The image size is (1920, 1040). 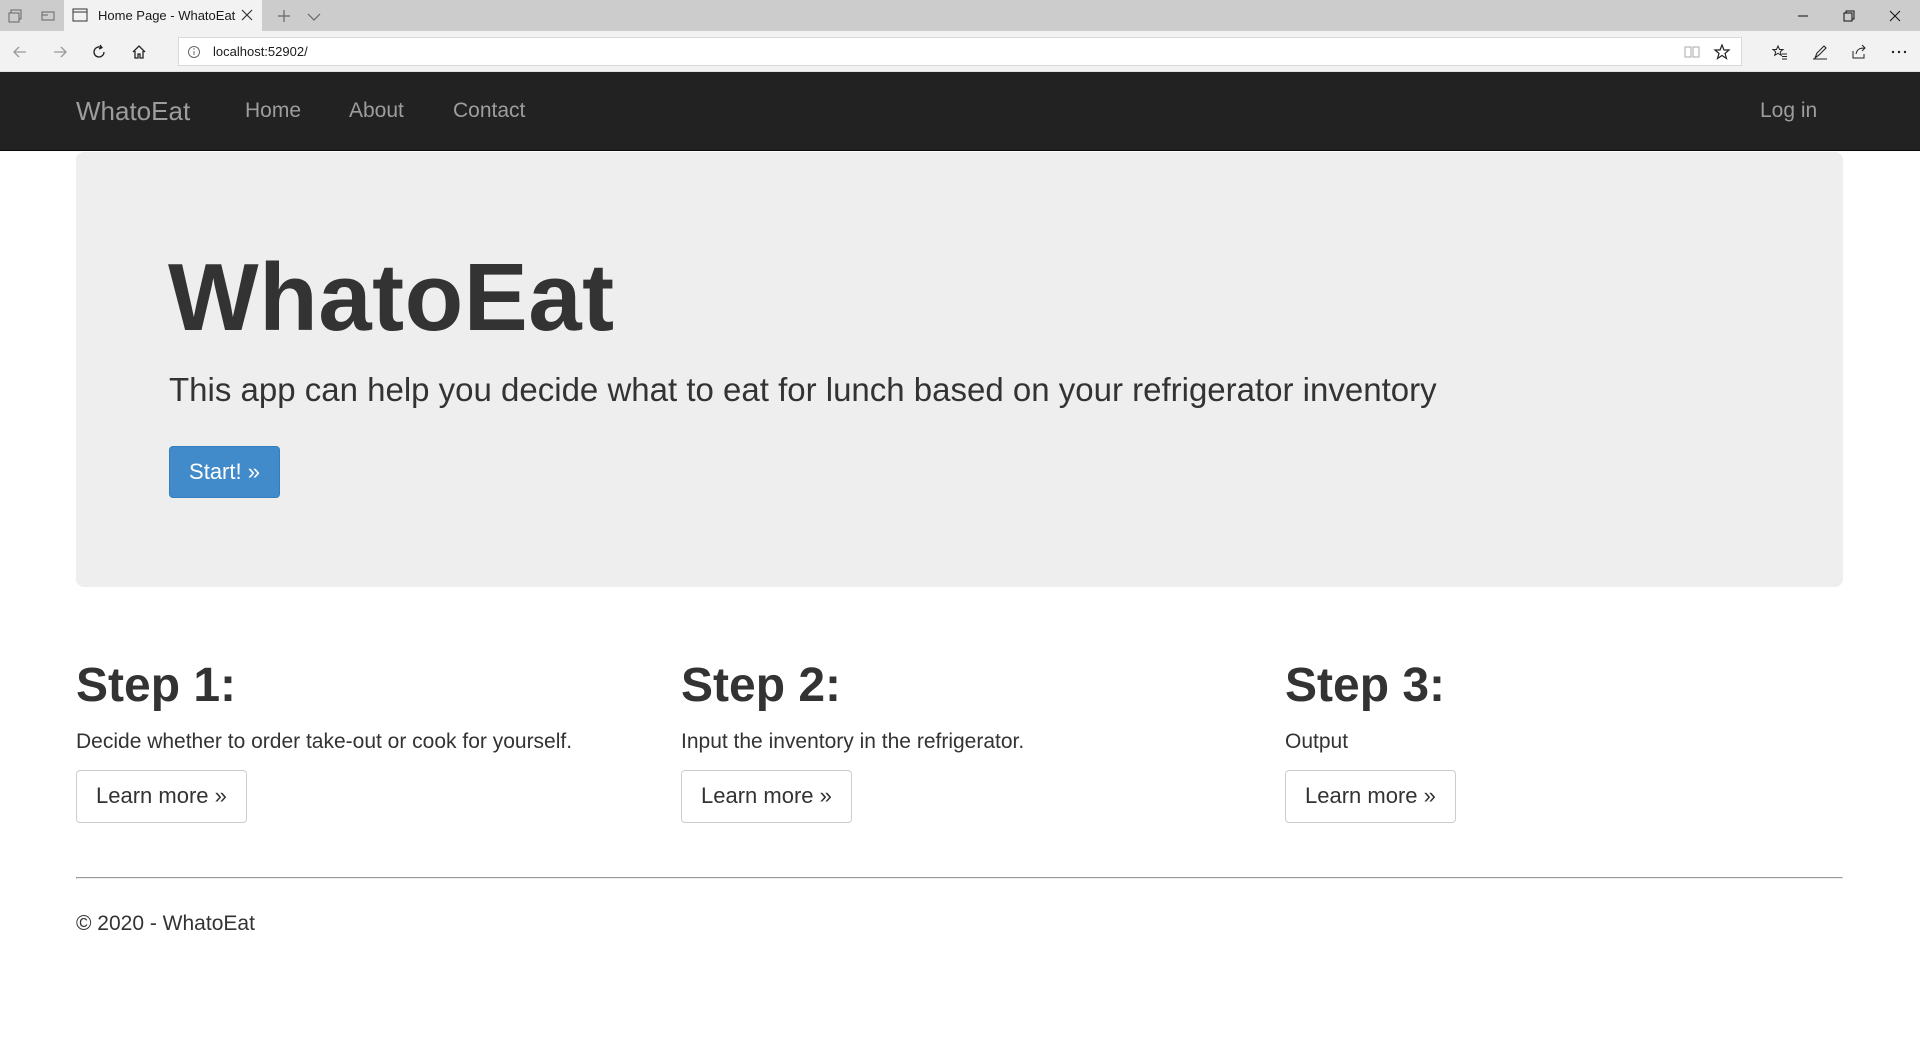 What do you see at coordinates (161, 796) in the screenshot?
I see `step-1-learn-more-button: Learn more »` at bounding box center [161, 796].